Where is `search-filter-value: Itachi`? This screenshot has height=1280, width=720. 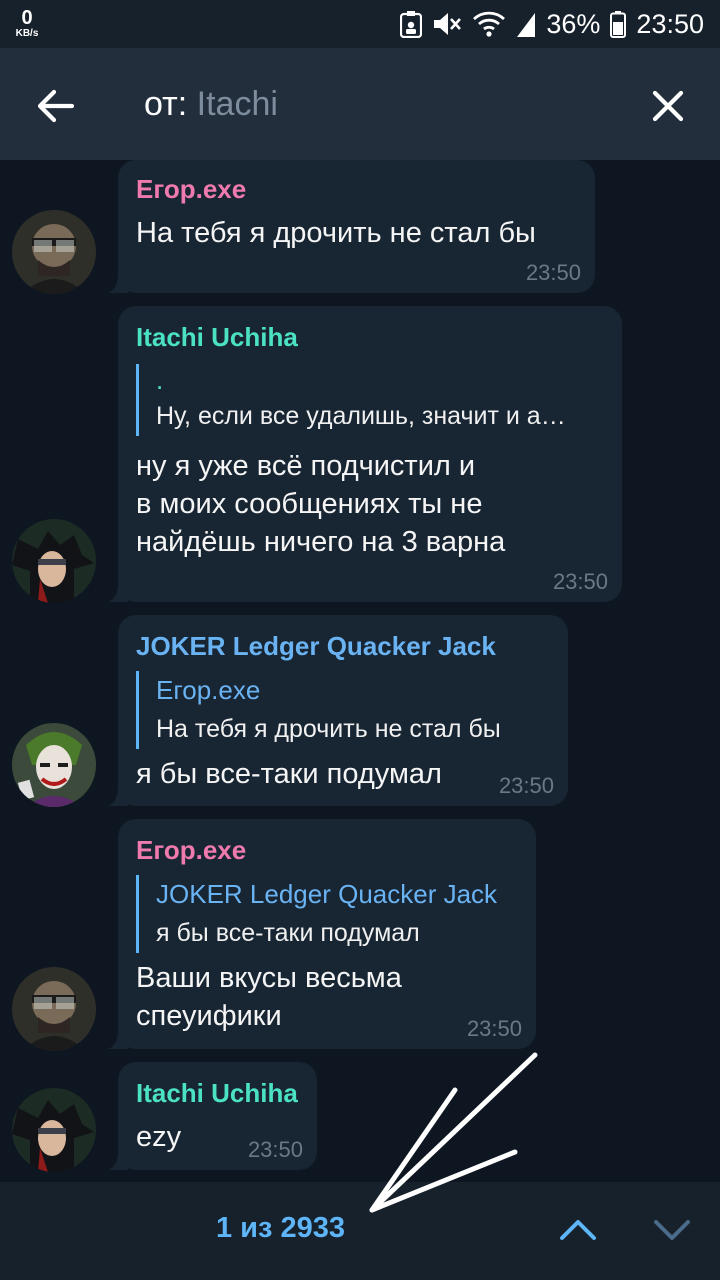
search-filter-value: Itachi is located at coordinates (237, 104).